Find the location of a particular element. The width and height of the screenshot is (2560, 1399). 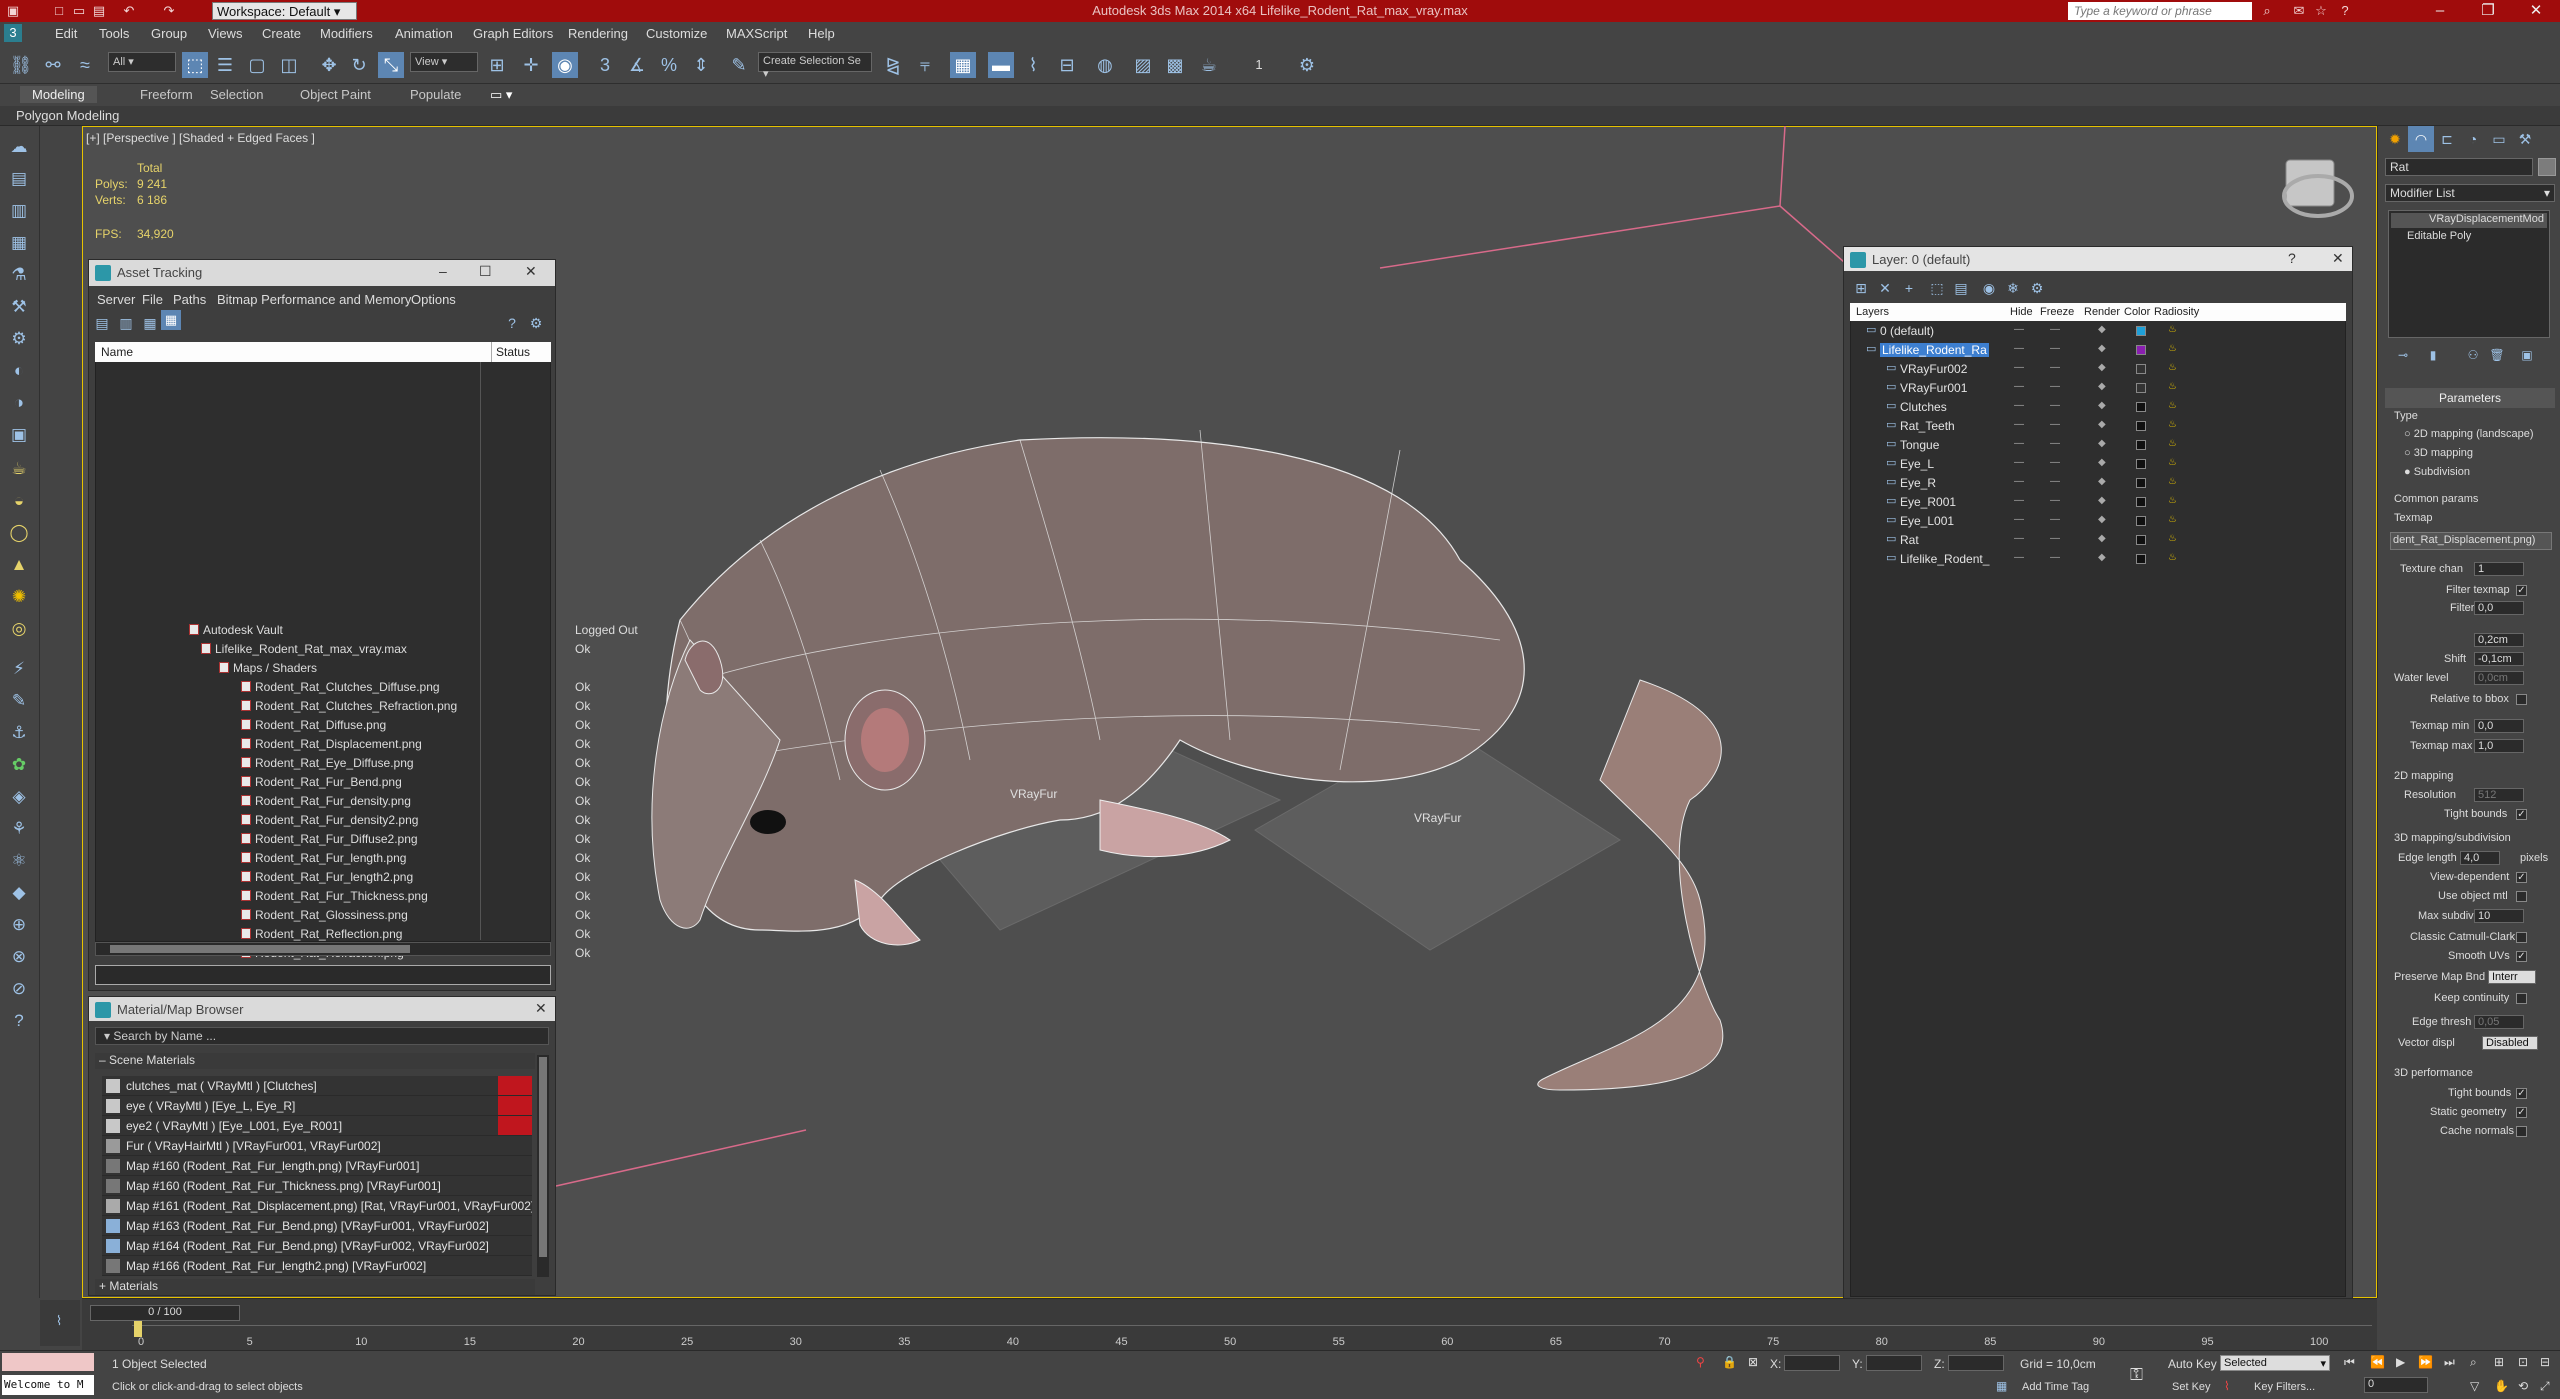

scroll-thumb is located at coordinates (543, 1157).